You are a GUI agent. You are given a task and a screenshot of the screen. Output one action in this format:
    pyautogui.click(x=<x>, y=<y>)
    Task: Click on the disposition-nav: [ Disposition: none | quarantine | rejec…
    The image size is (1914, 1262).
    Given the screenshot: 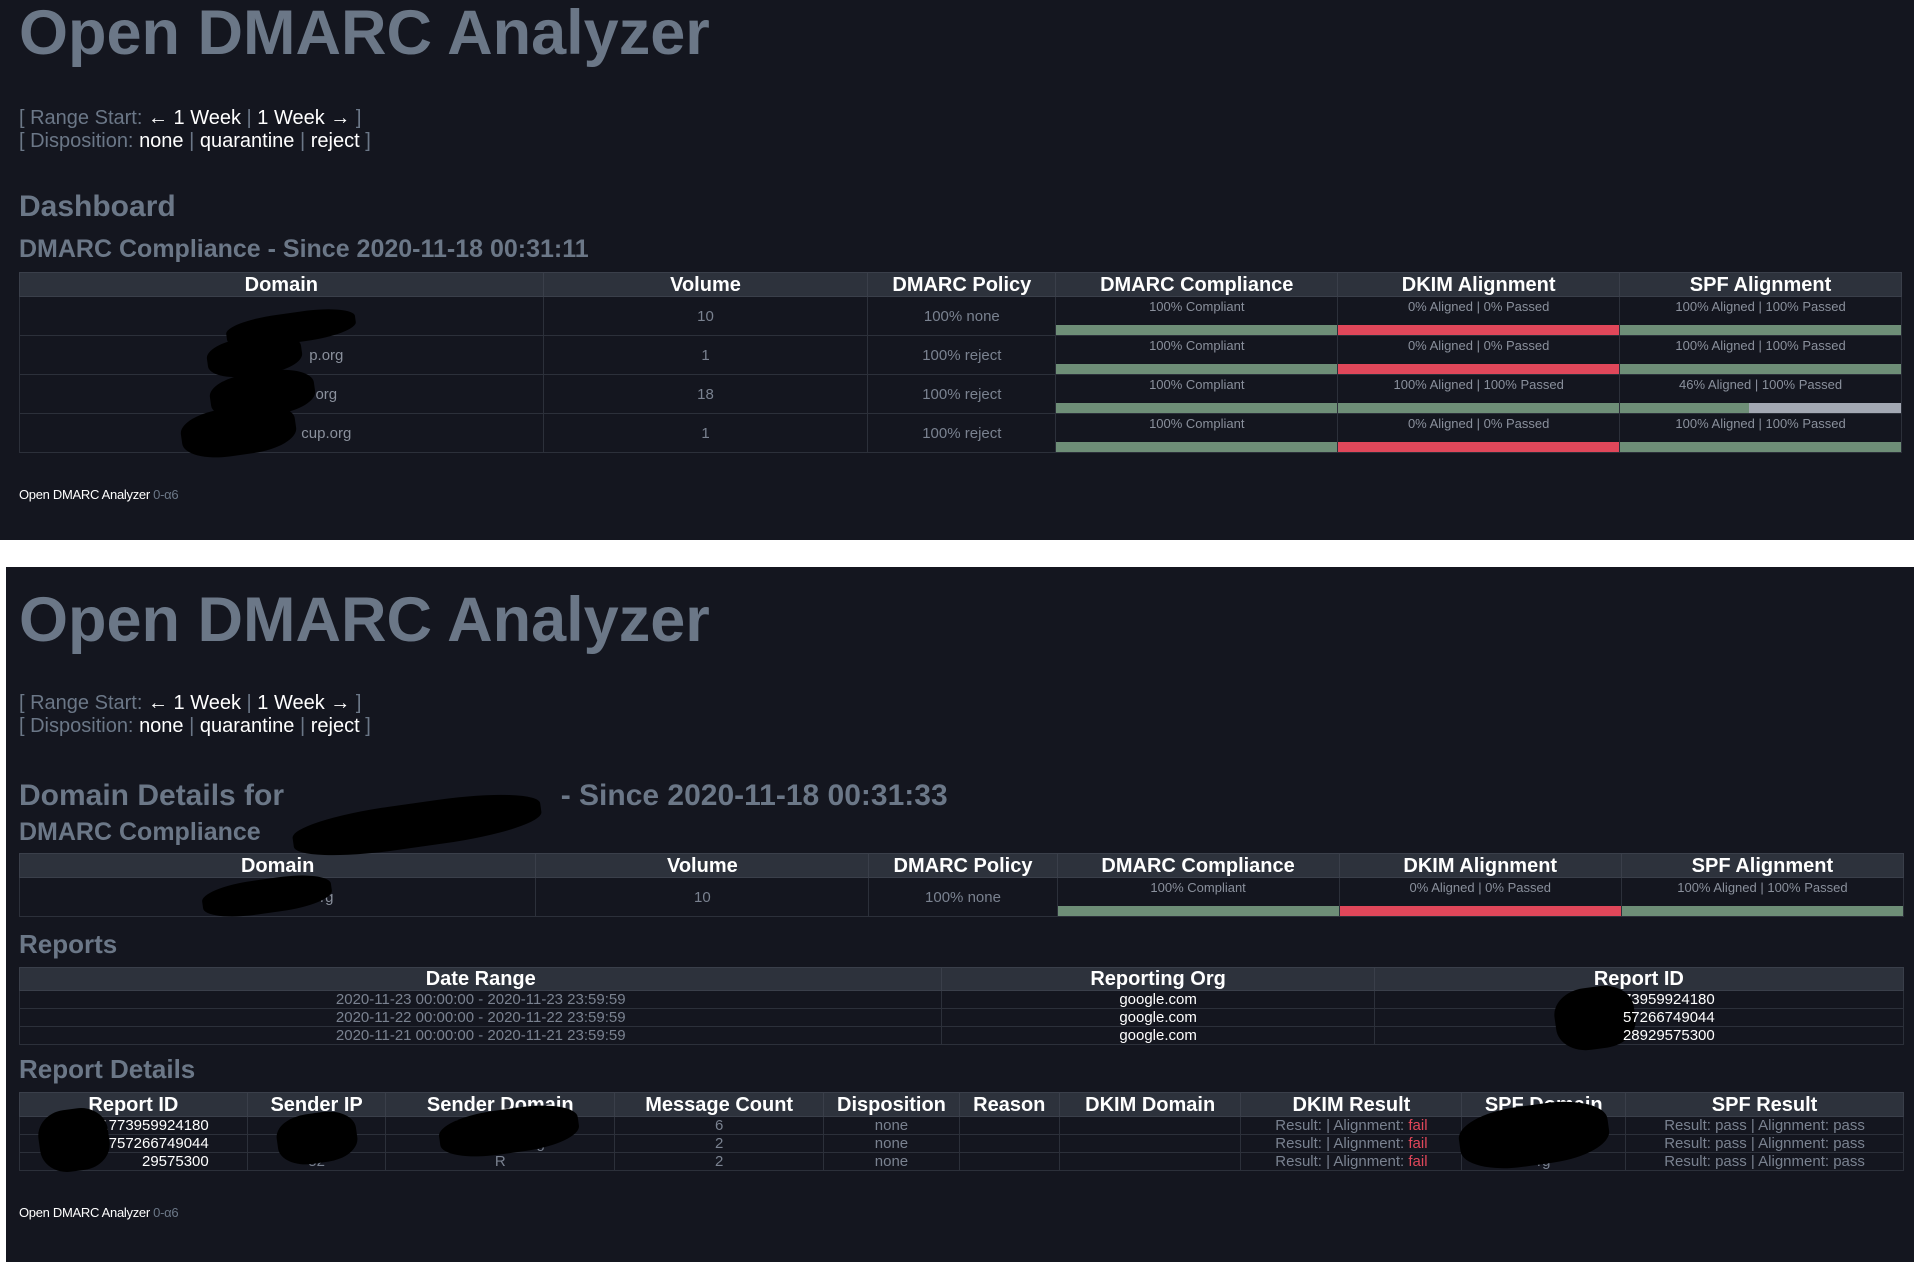 What is the action you would take?
    pyautogui.click(x=960, y=141)
    